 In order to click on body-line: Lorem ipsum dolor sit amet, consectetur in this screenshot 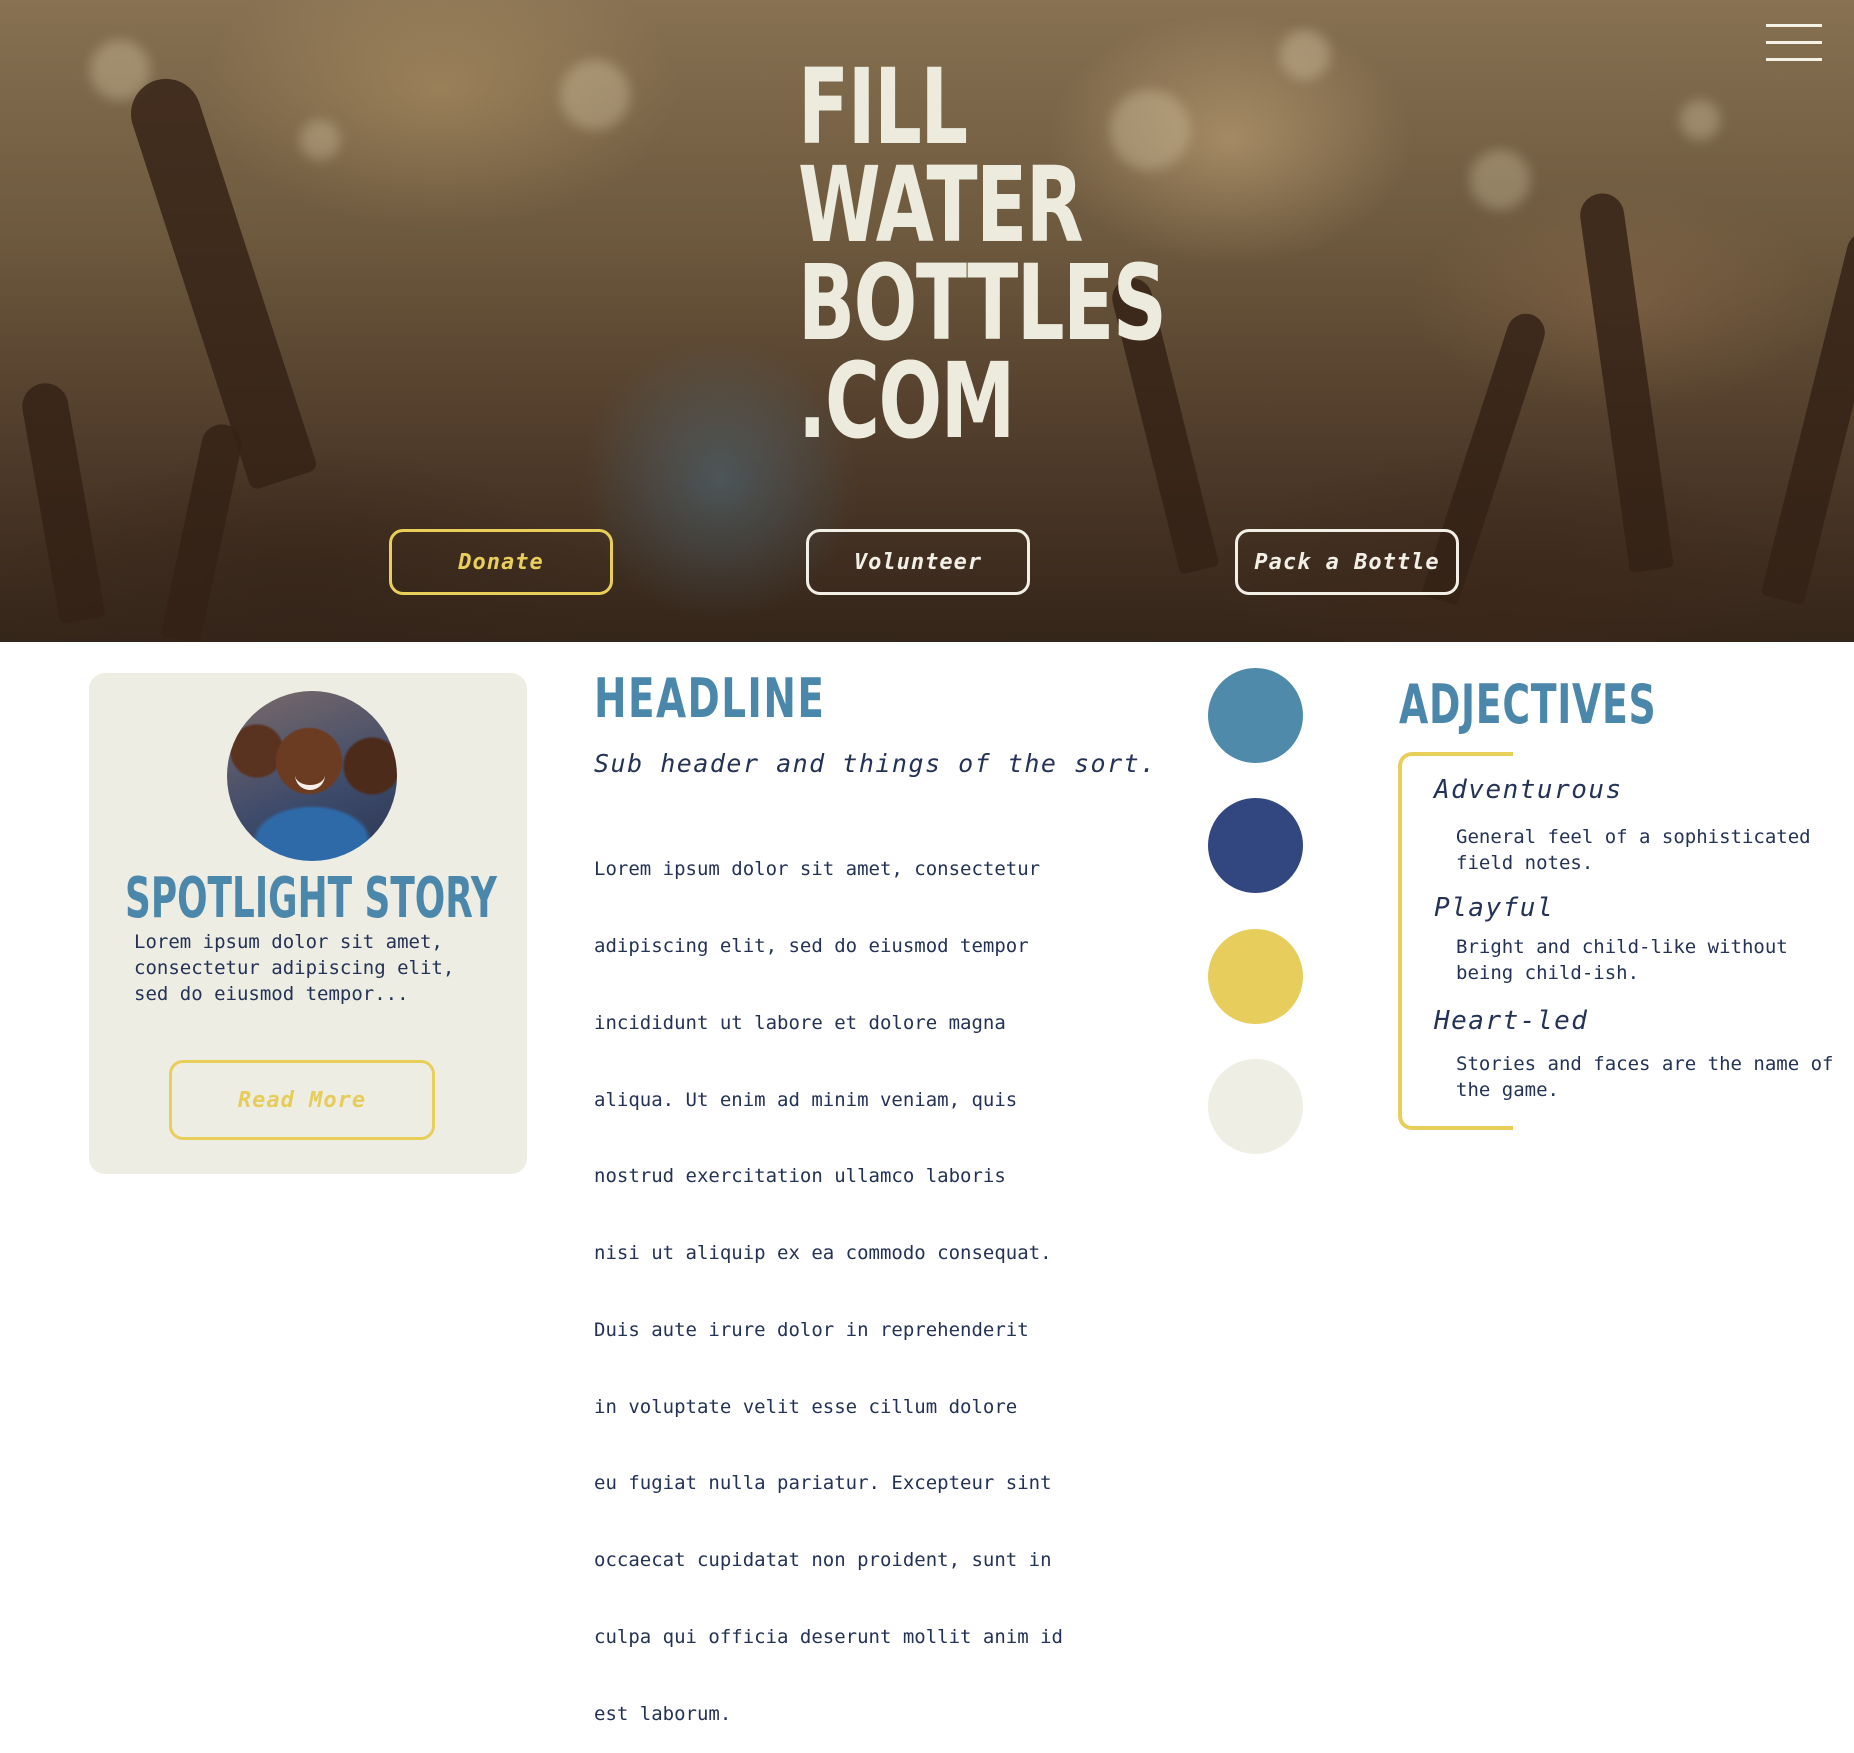, I will do `click(817, 869)`.